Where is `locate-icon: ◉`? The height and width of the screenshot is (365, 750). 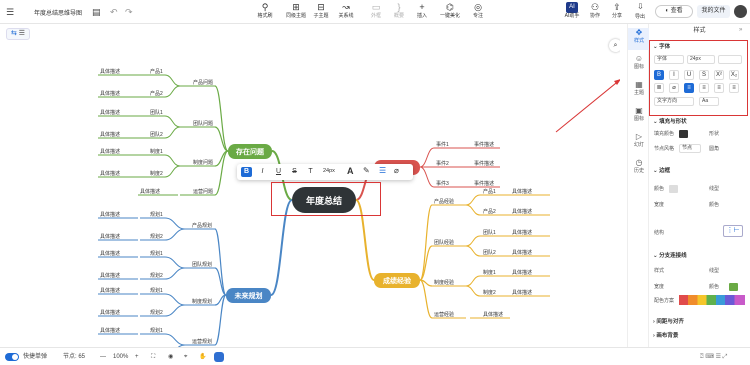 locate-icon: ◉ is located at coordinates (170, 357).